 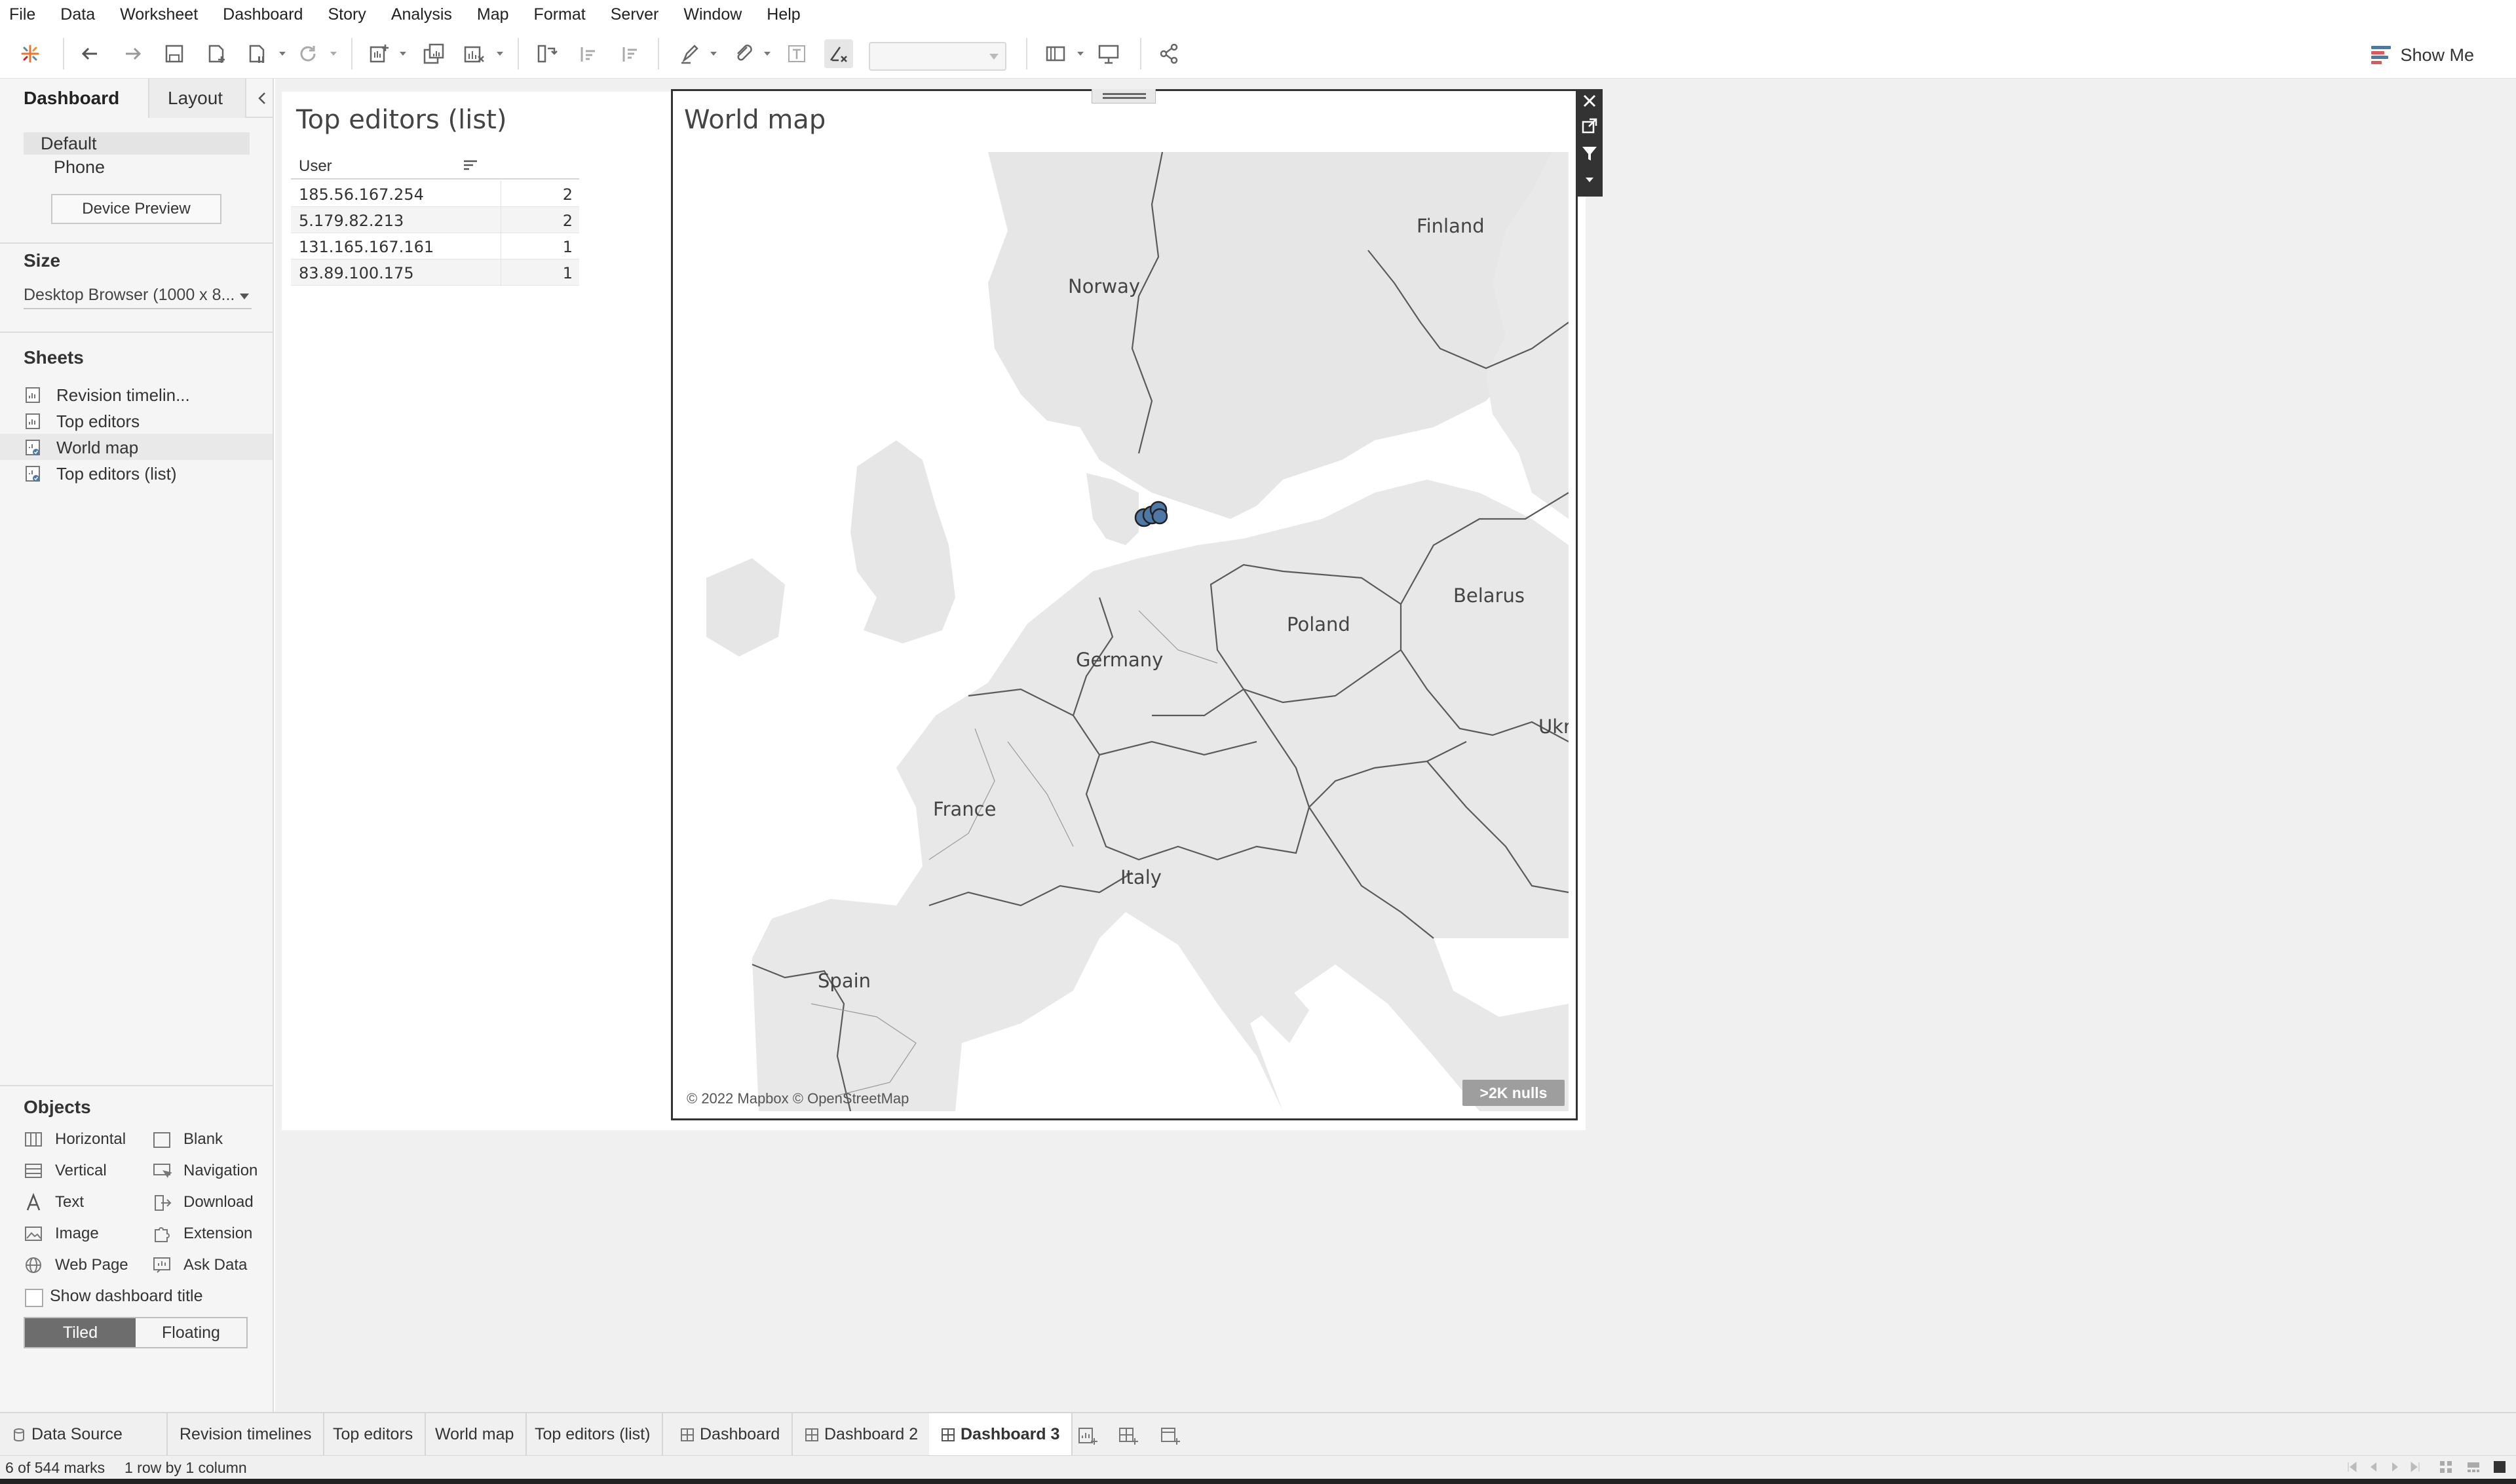 I want to click on new-dashboard-icon, so click(x=1128, y=1436).